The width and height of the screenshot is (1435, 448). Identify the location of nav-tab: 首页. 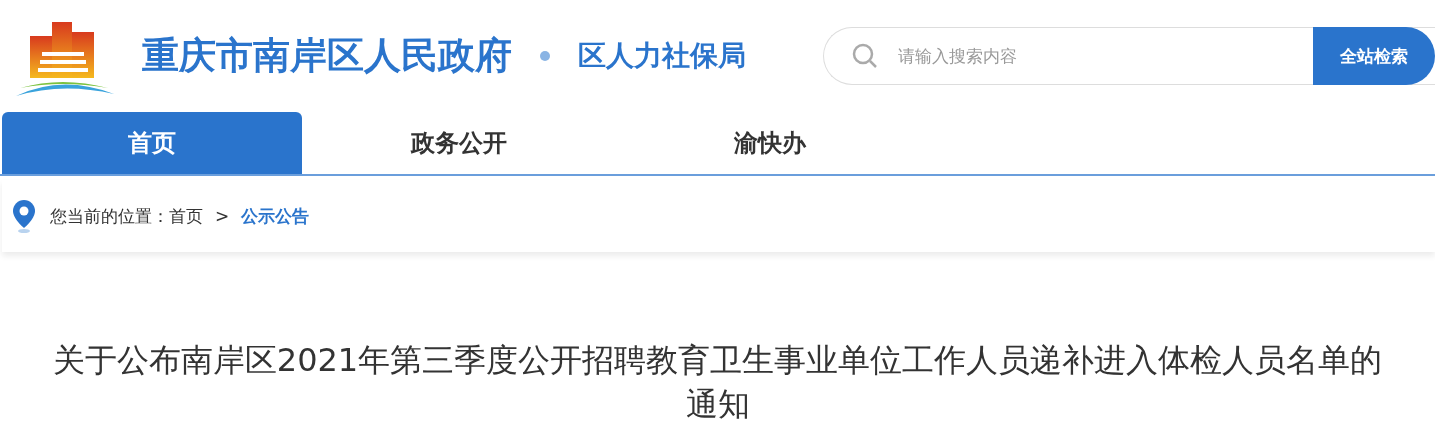
(152, 143).